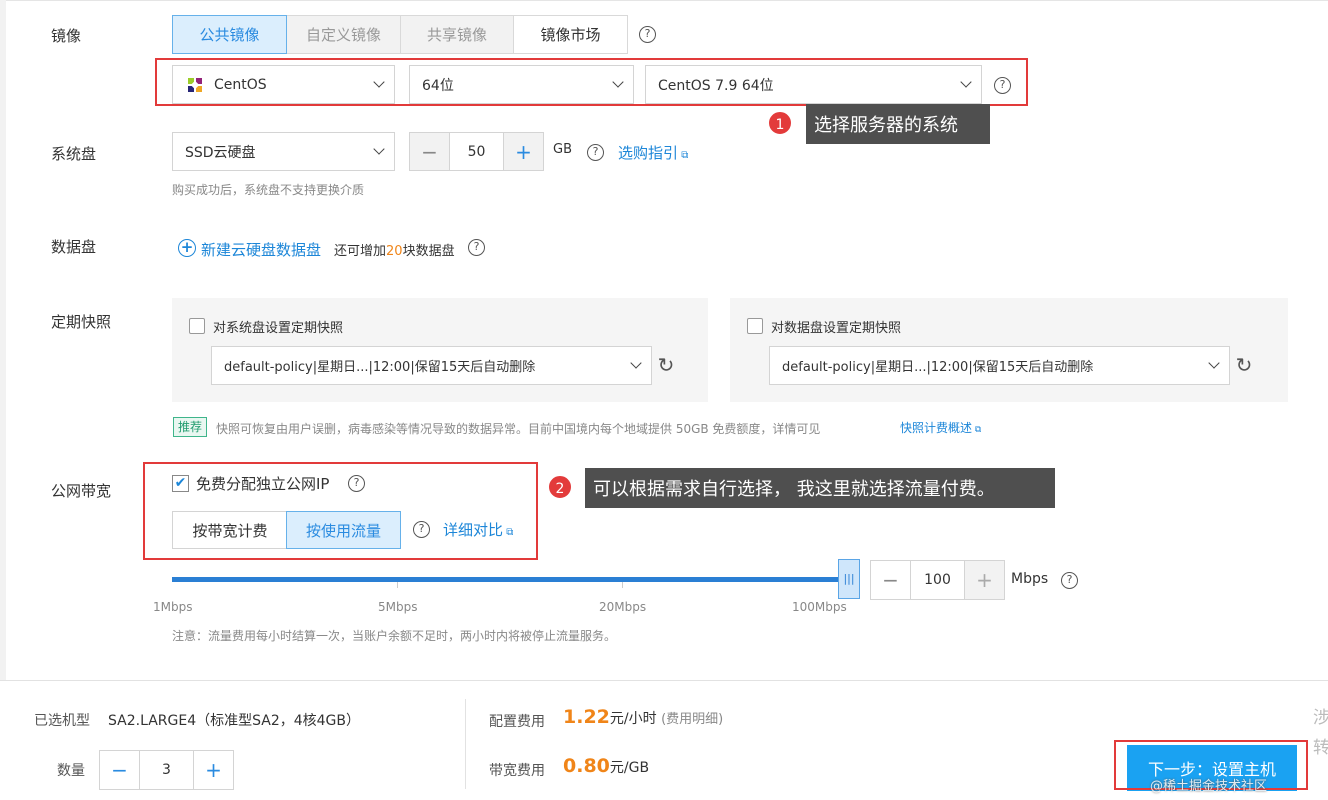  What do you see at coordinates (240, 84) in the screenshot?
I see `os-select-value: CentOS` at bounding box center [240, 84].